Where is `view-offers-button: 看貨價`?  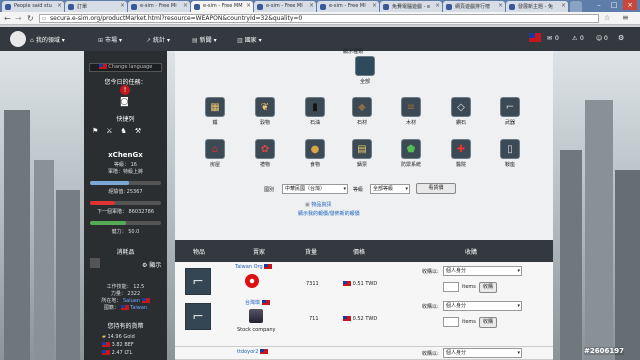 view-offers-button: 看貨價 is located at coordinates (436, 188).